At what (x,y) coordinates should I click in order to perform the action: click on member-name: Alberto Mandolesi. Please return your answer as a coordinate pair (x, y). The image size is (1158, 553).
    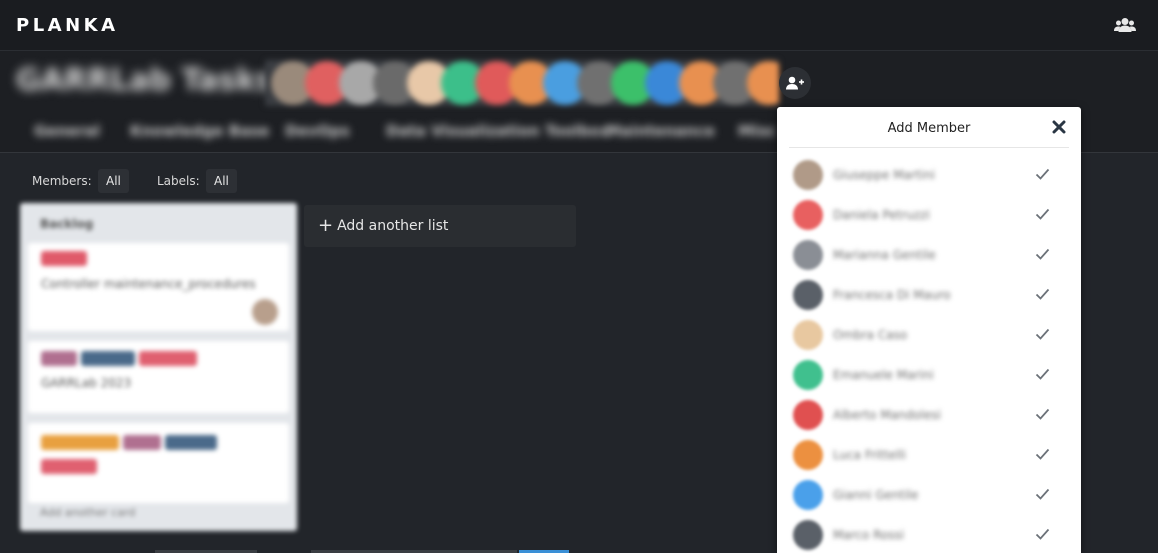
    Looking at the image, I should click on (887, 415).